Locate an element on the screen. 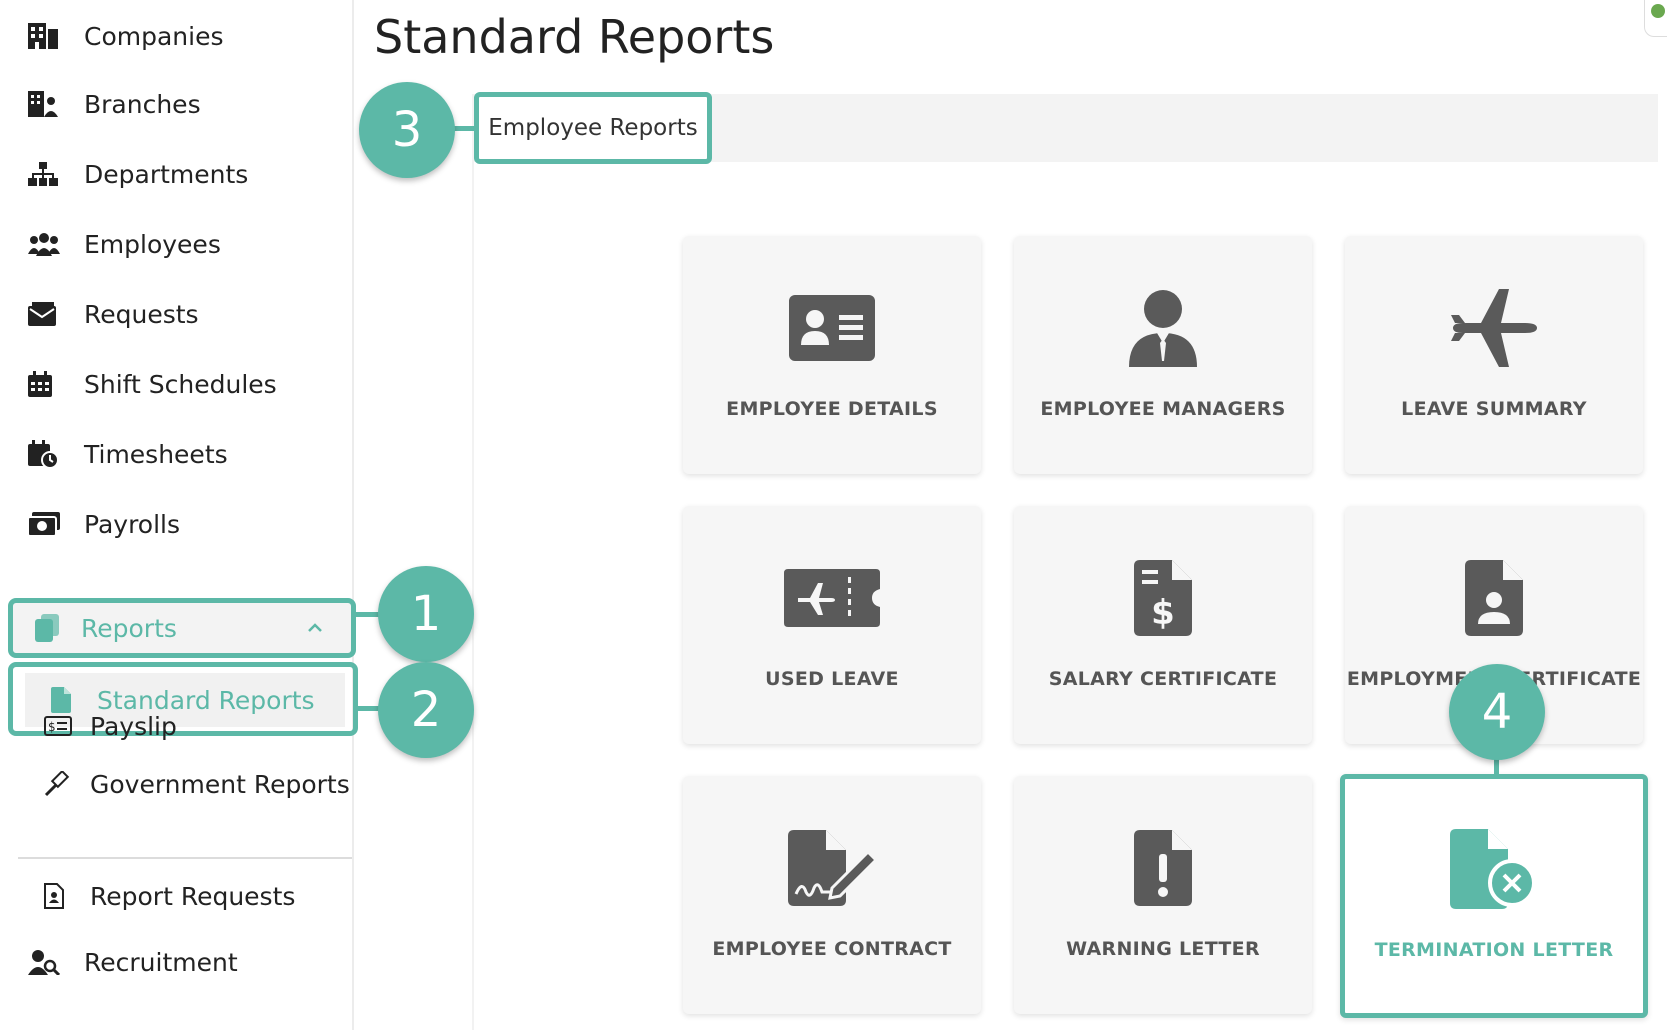  mail-icon is located at coordinates (45, 314).